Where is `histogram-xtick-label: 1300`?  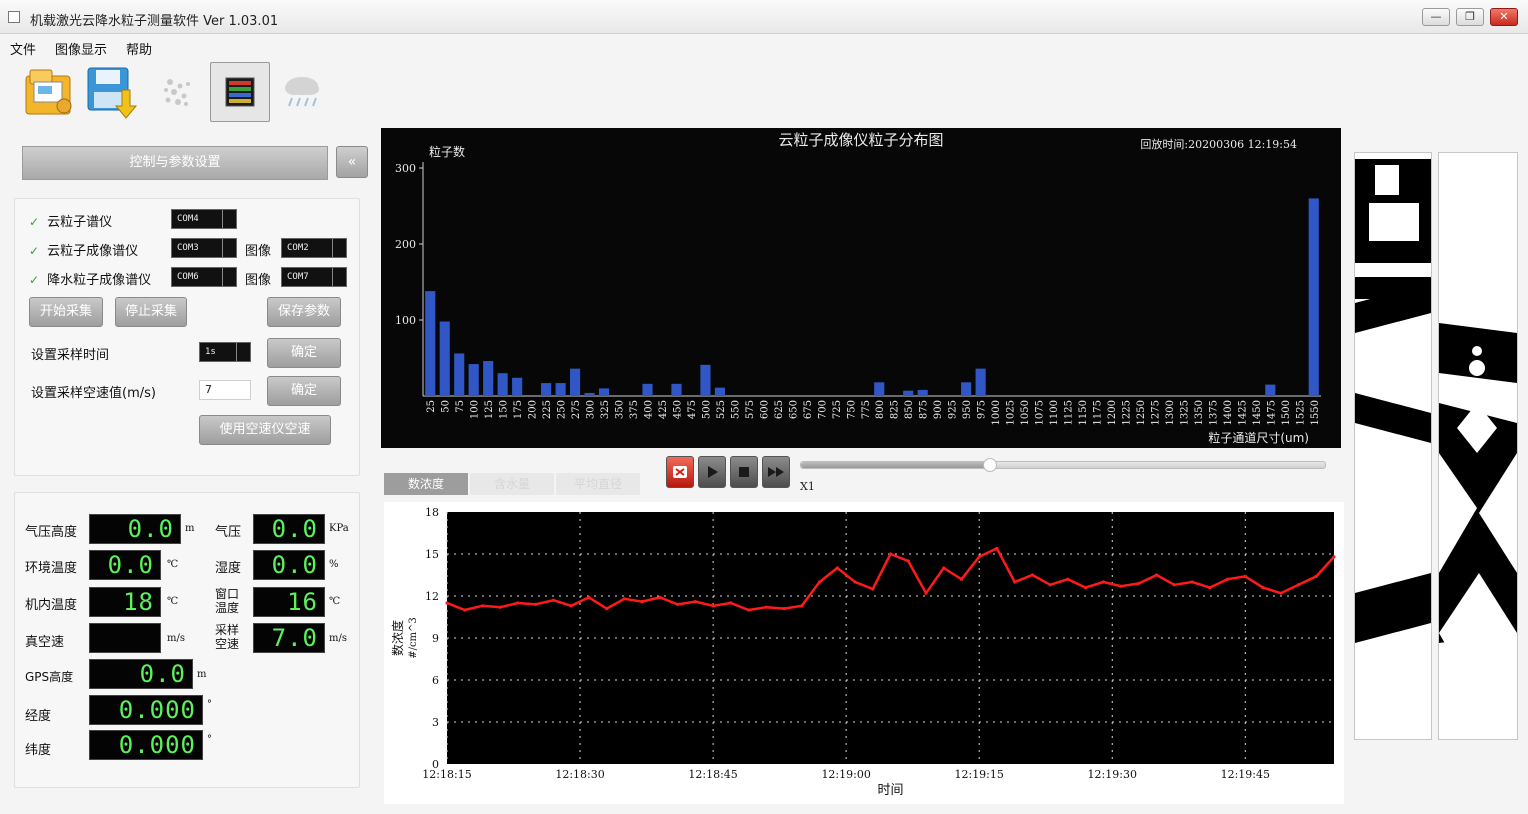 histogram-xtick-label: 1300 is located at coordinates (1170, 412).